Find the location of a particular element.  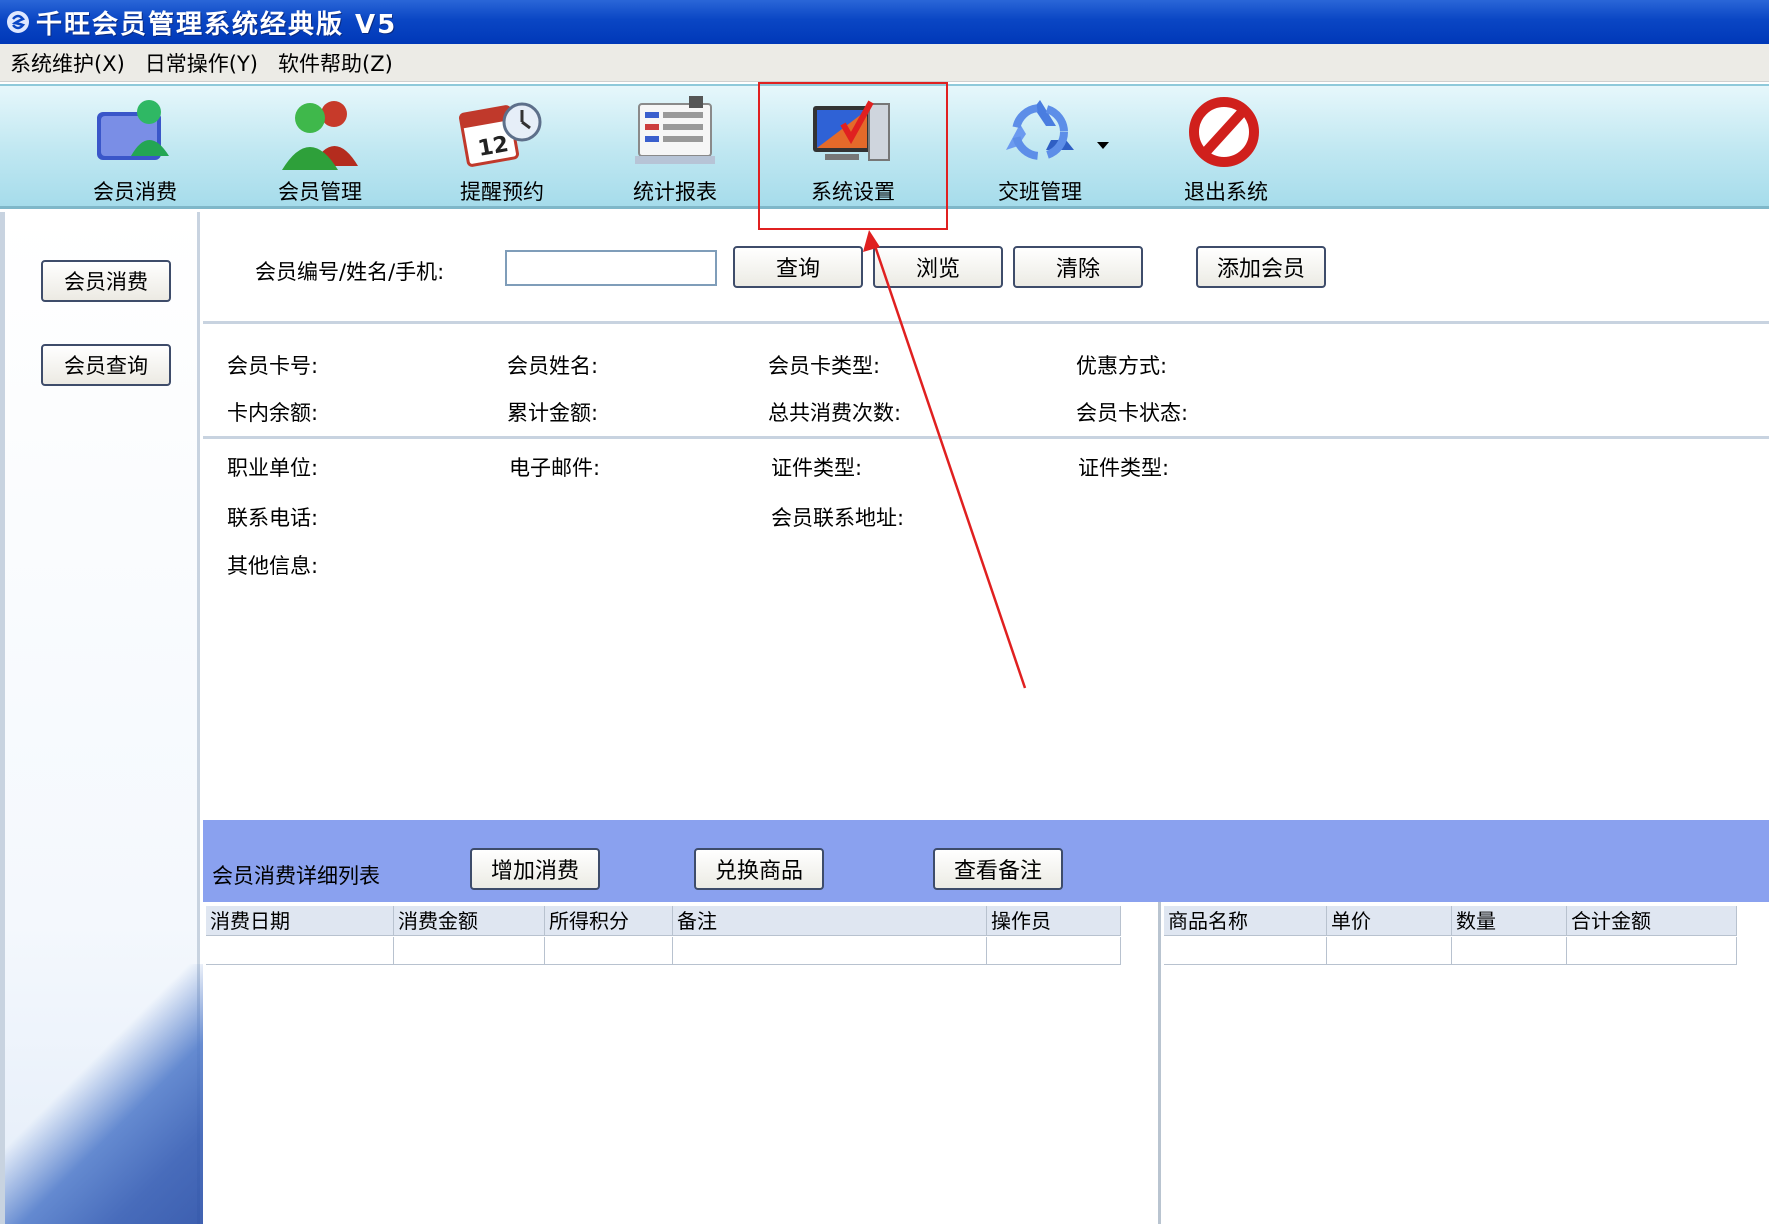

toolbar-label: 会员管理 is located at coordinates (320, 192).